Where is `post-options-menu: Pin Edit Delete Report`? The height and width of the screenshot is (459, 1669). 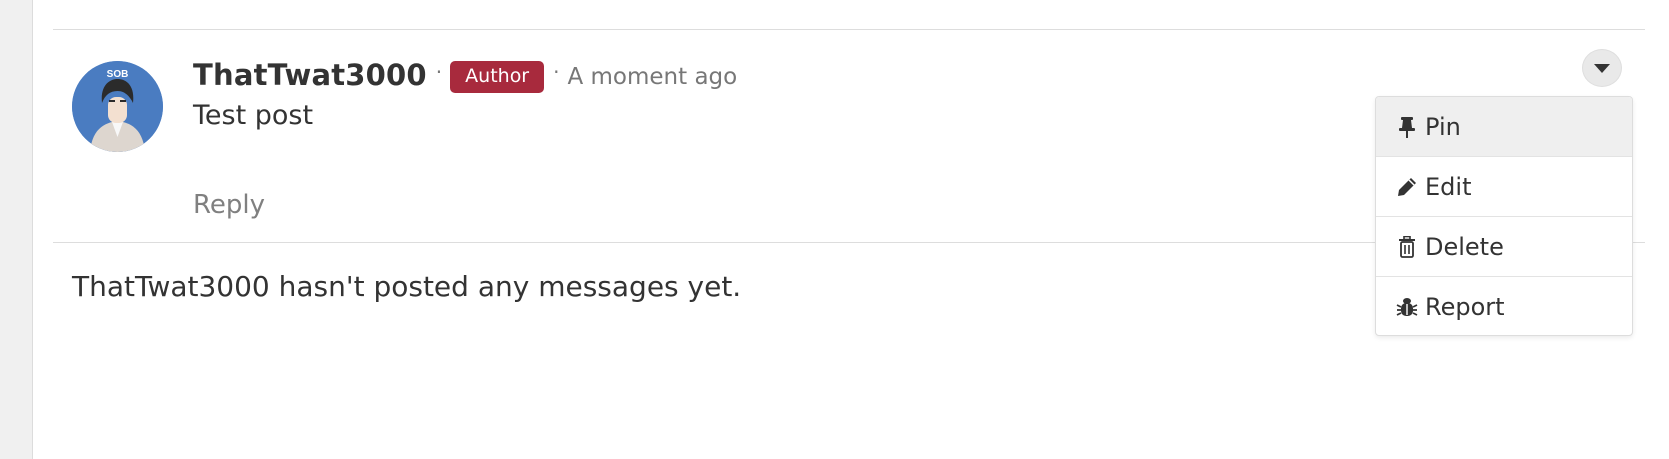 post-options-menu: Pin Edit Delete Report is located at coordinates (1504, 216).